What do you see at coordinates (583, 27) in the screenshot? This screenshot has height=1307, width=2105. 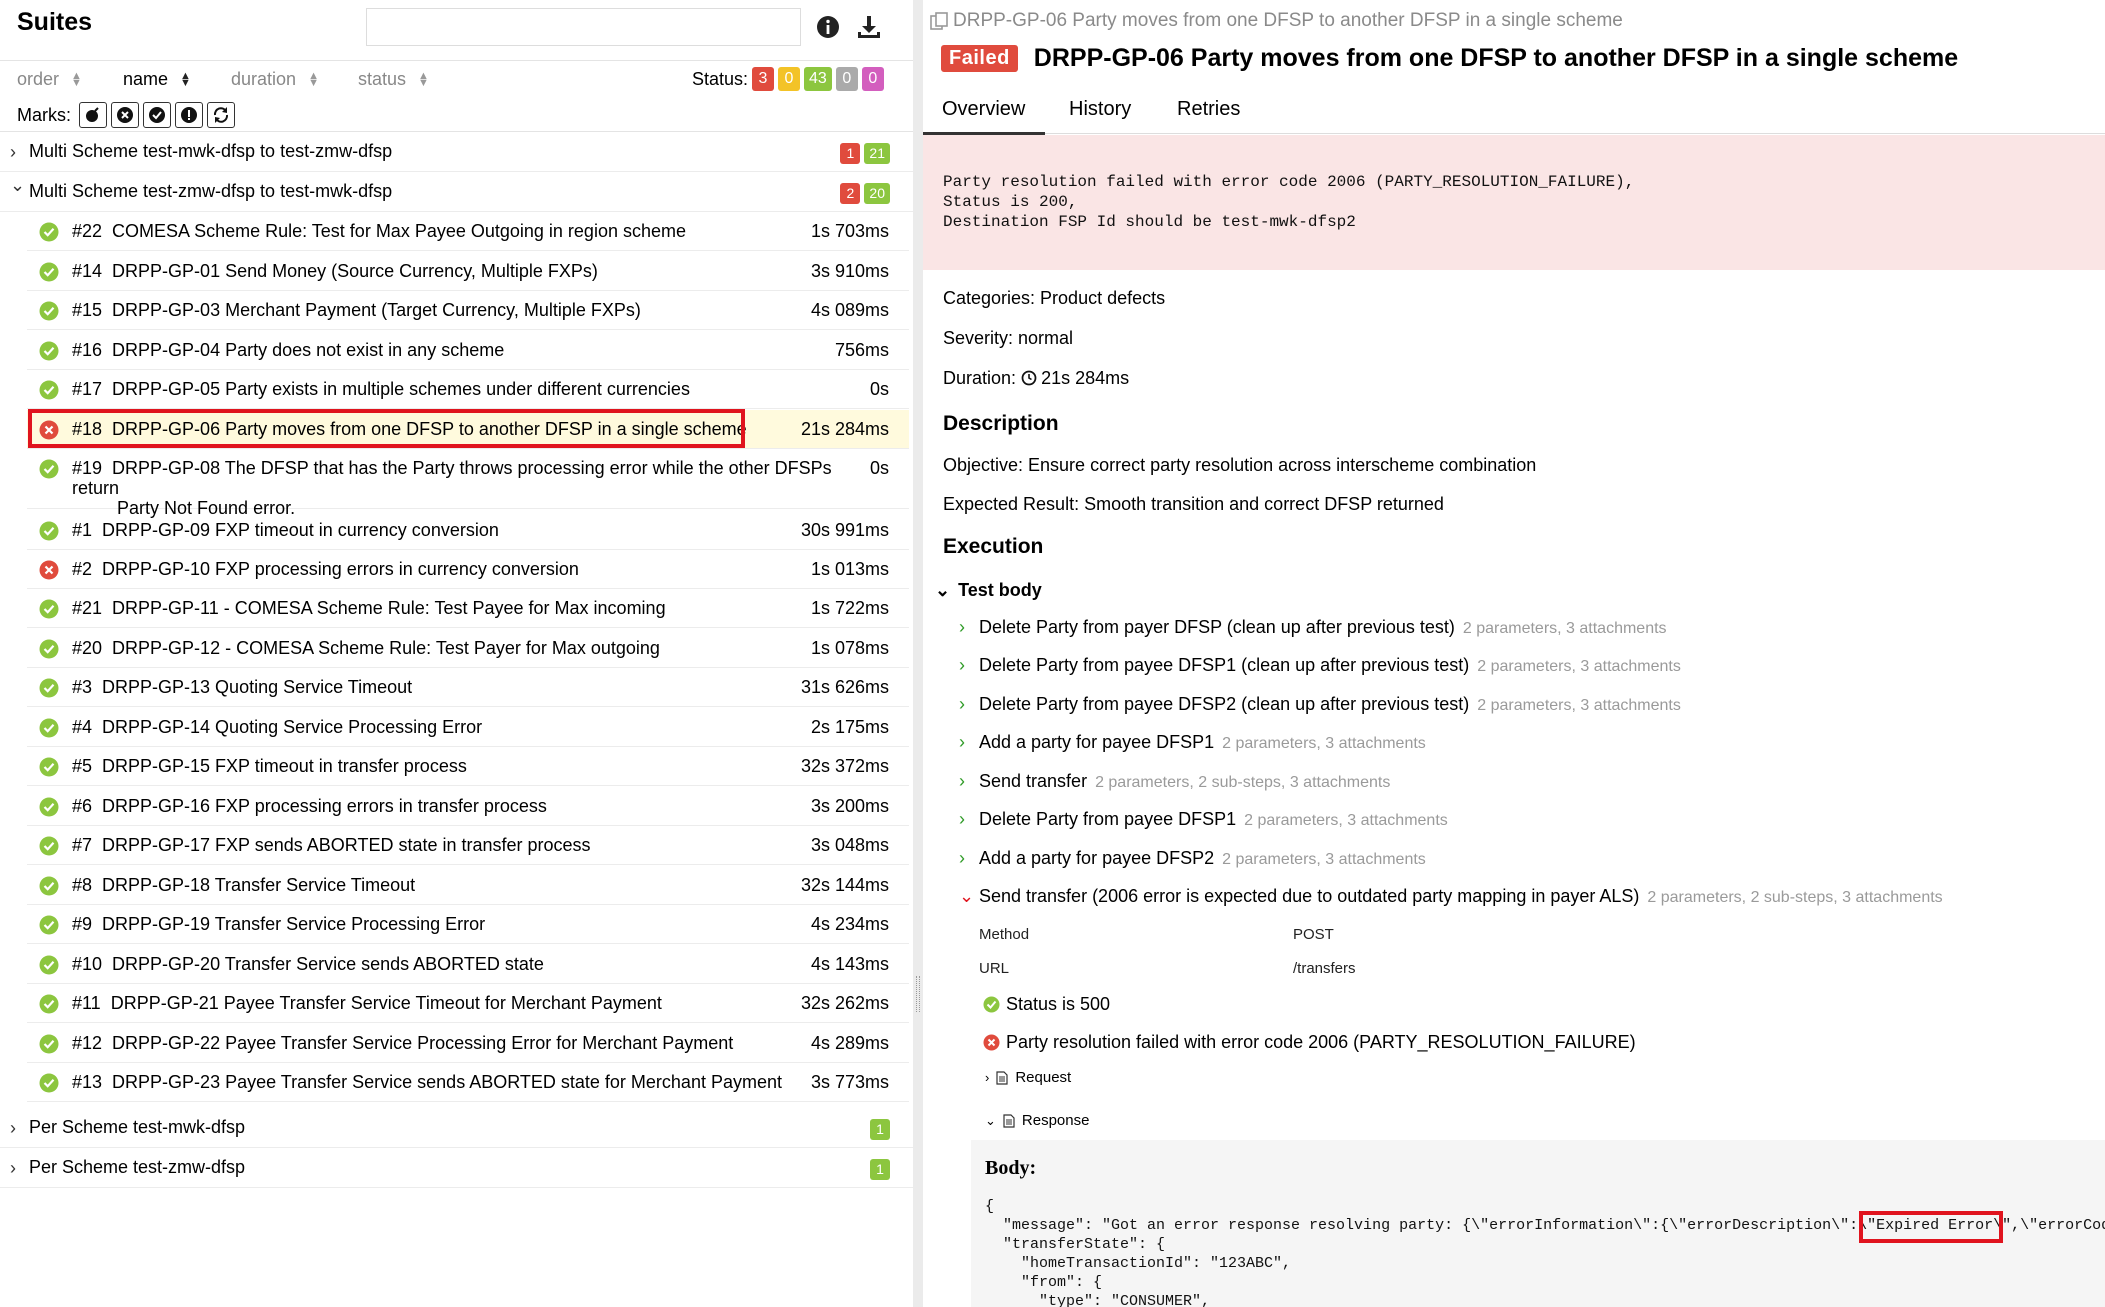 I see `search-input` at bounding box center [583, 27].